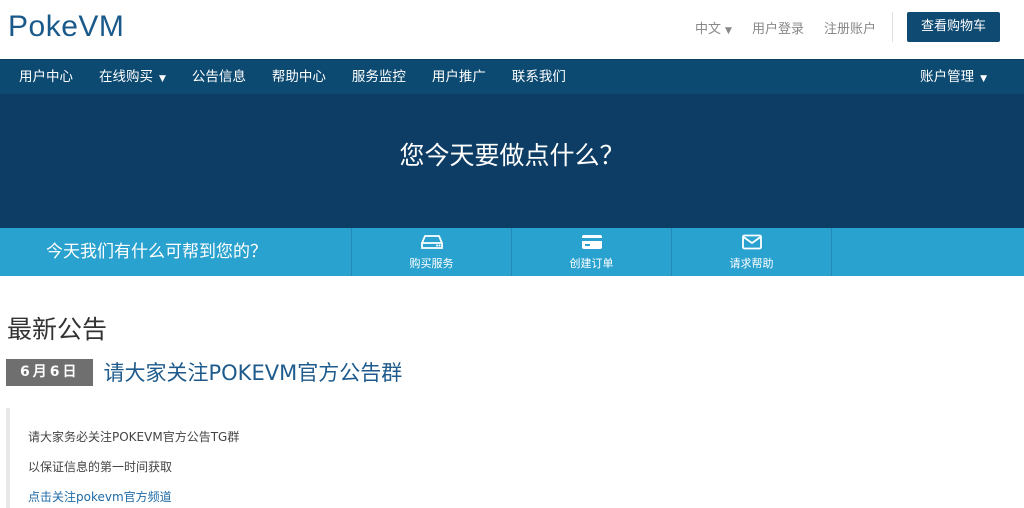  Describe the element at coordinates (43, 77) in the screenshot. I see `nav-item-user-center: 用户中心` at that location.